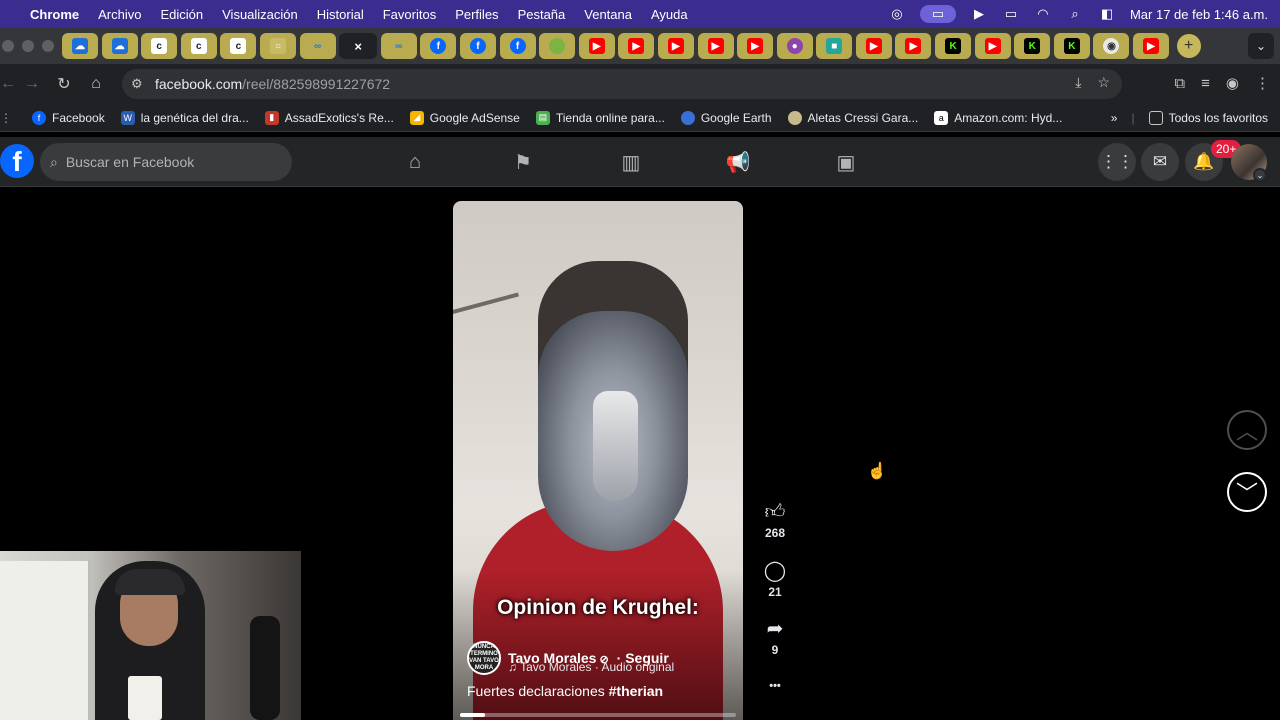 The height and width of the screenshot is (720, 1280). What do you see at coordinates (1103, 82) in the screenshot?
I see `bookmark-star-icon: ☆` at bounding box center [1103, 82].